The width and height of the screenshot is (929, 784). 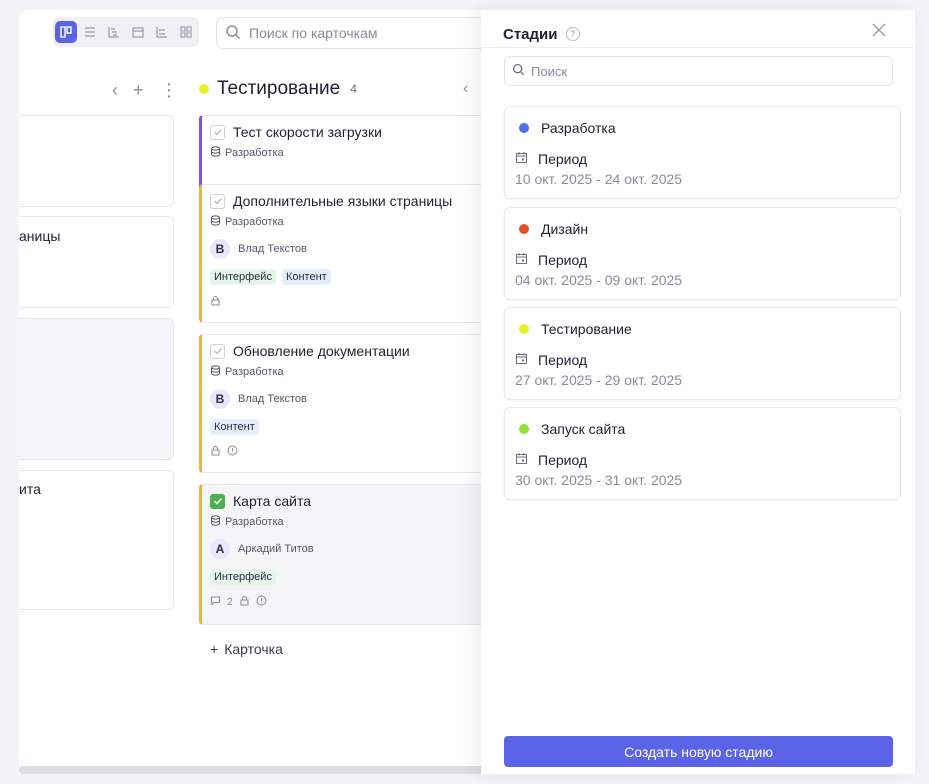 I want to click on card-title: Тест скорости загрузки, so click(x=307, y=132).